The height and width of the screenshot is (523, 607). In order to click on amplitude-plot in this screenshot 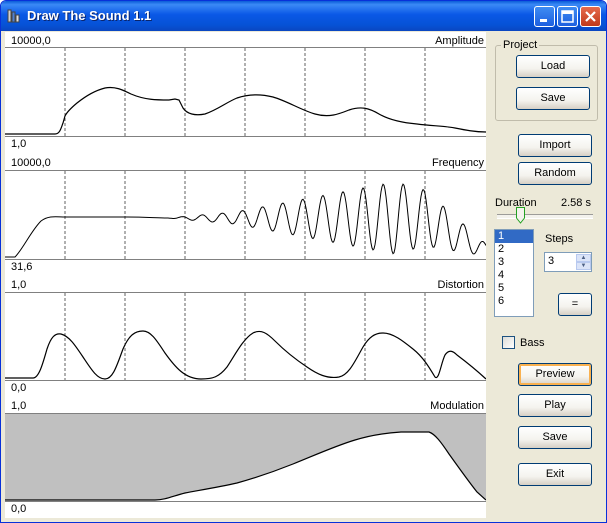, I will do `click(245, 92)`.